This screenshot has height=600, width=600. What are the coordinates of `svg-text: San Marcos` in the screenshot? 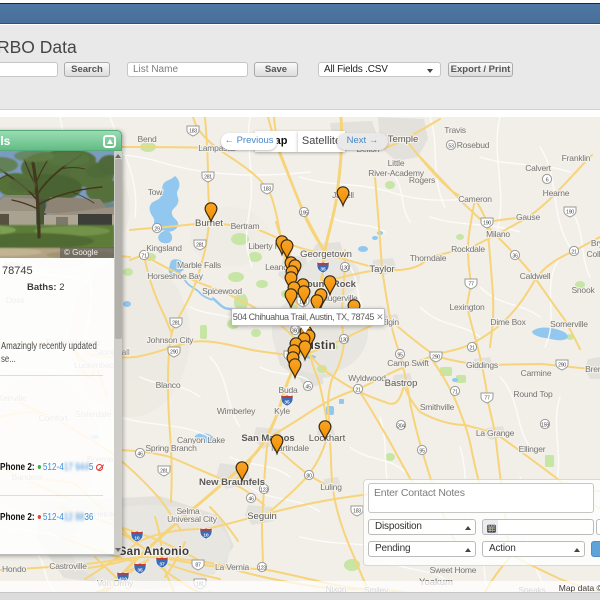 It's located at (267, 438).